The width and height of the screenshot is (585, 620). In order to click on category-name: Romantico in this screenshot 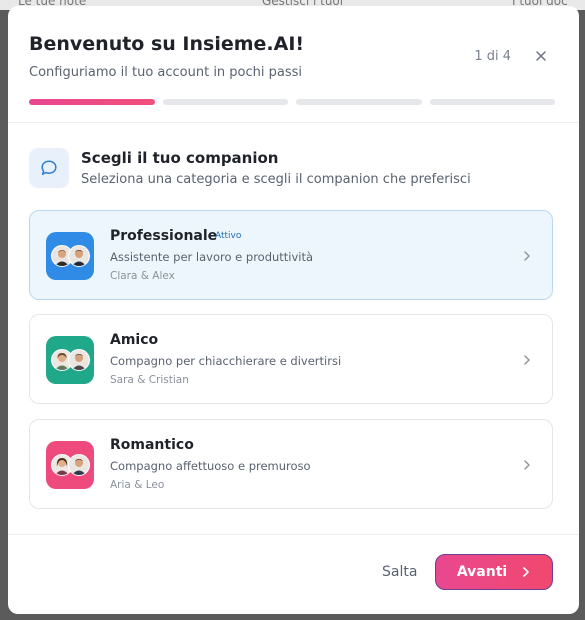, I will do `click(152, 445)`.